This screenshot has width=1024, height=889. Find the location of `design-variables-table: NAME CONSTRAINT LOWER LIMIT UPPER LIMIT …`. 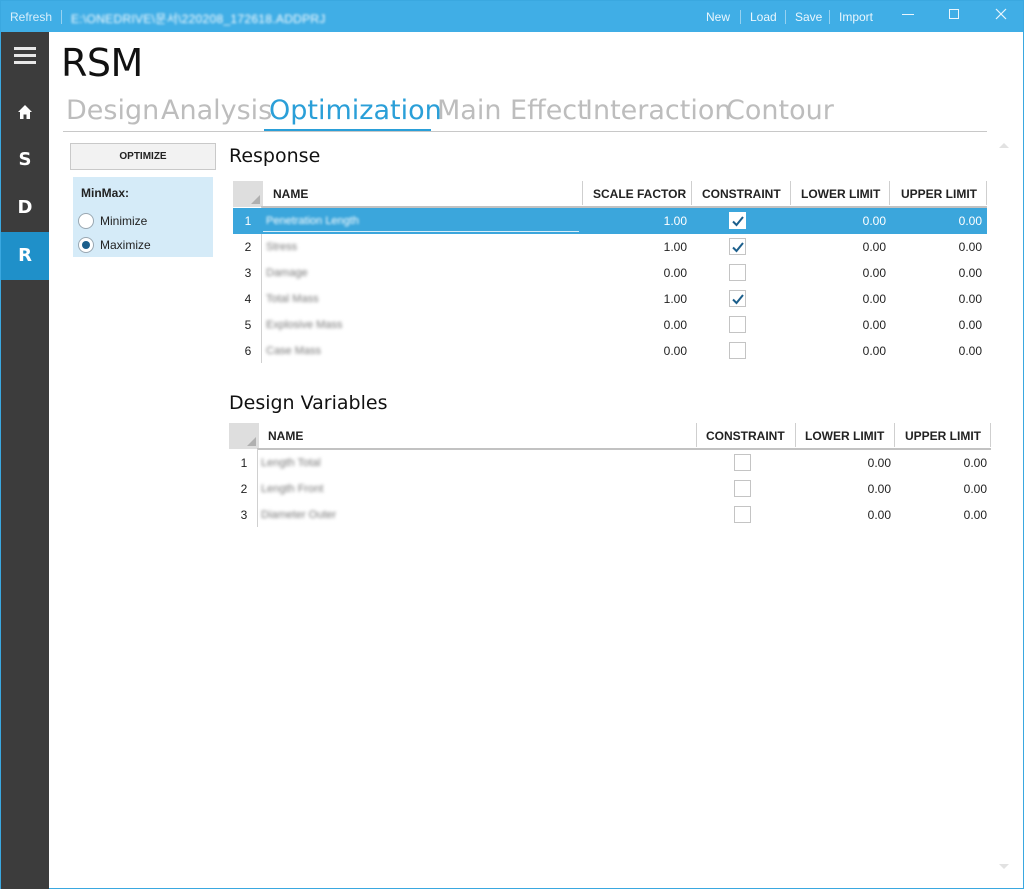

design-variables-table: NAME CONSTRAINT LOWER LIMIT UPPER LIMIT … is located at coordinates (611, 476).